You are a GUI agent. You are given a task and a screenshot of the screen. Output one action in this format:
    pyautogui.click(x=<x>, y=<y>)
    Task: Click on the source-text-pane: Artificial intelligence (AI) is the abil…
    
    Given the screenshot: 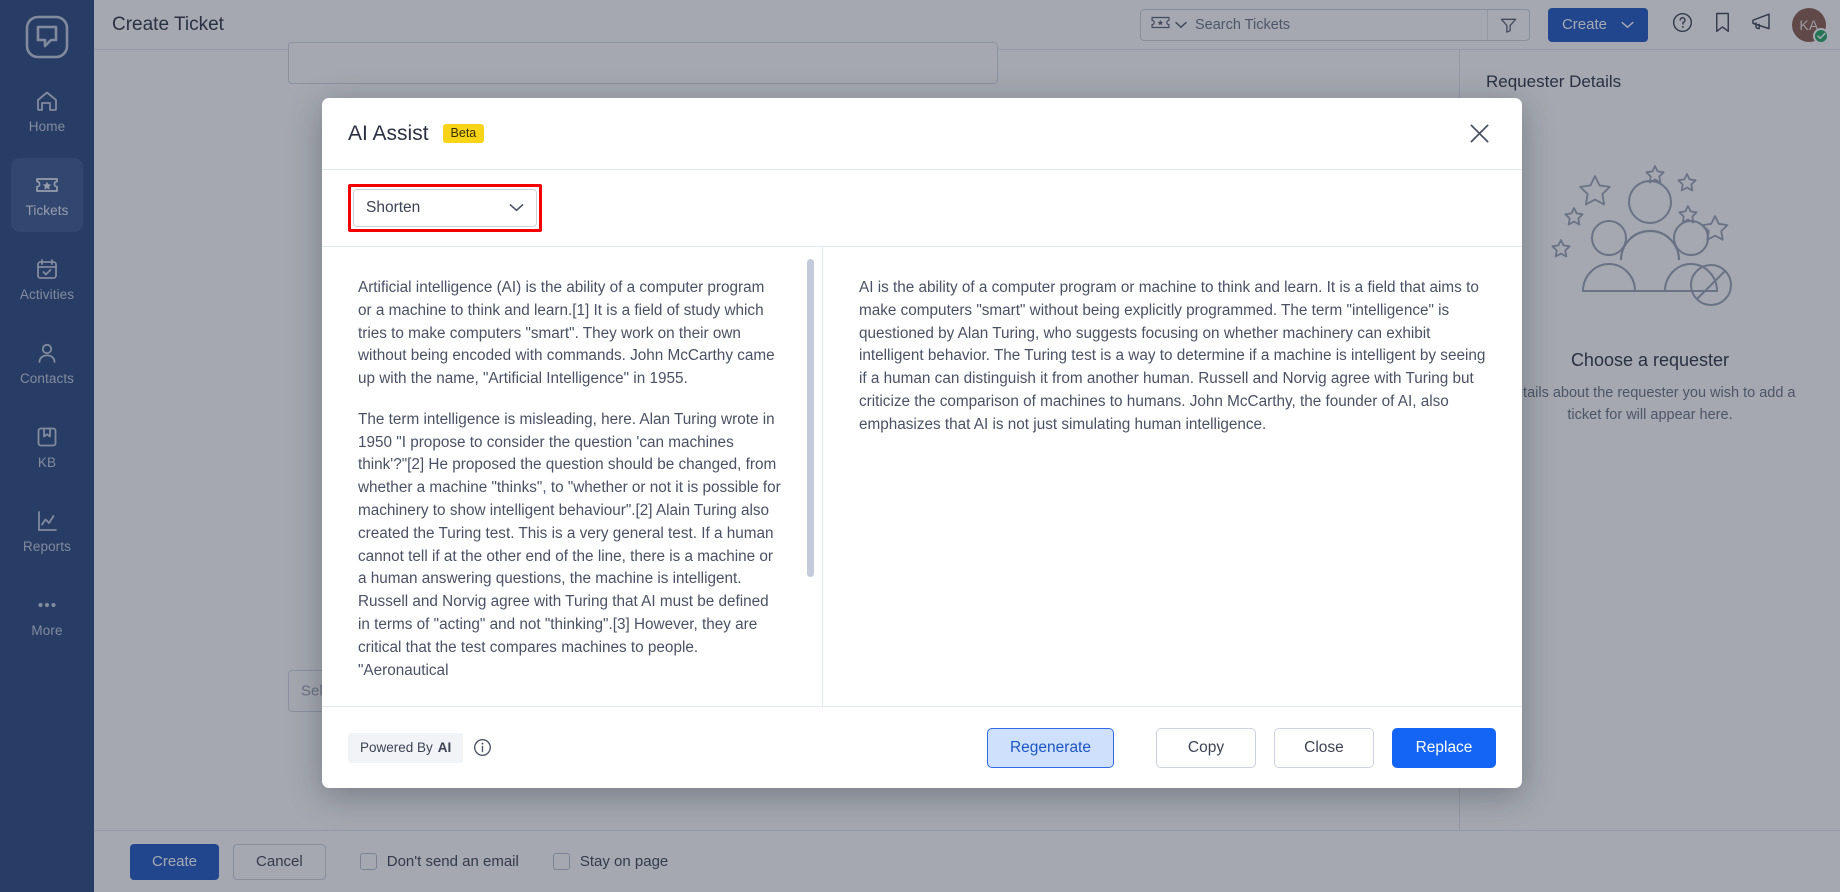 What is the action you would take?
    pyautogui.click(x=572, y=476)
    